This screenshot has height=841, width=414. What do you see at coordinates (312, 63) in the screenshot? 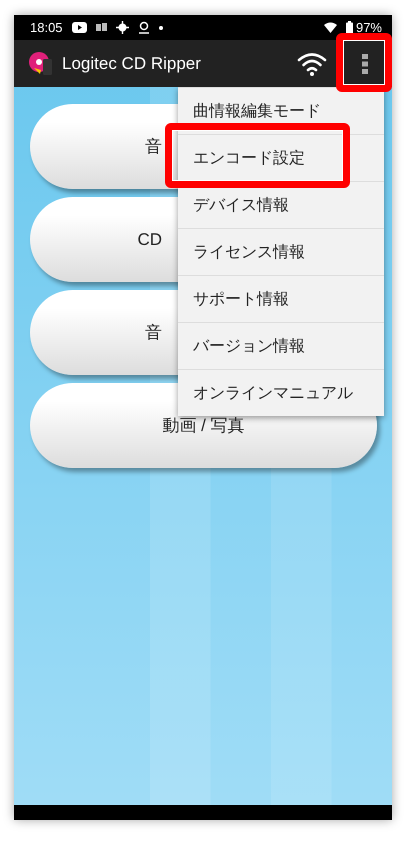
I see `wifi-icon` at bounding box center [312, 63].